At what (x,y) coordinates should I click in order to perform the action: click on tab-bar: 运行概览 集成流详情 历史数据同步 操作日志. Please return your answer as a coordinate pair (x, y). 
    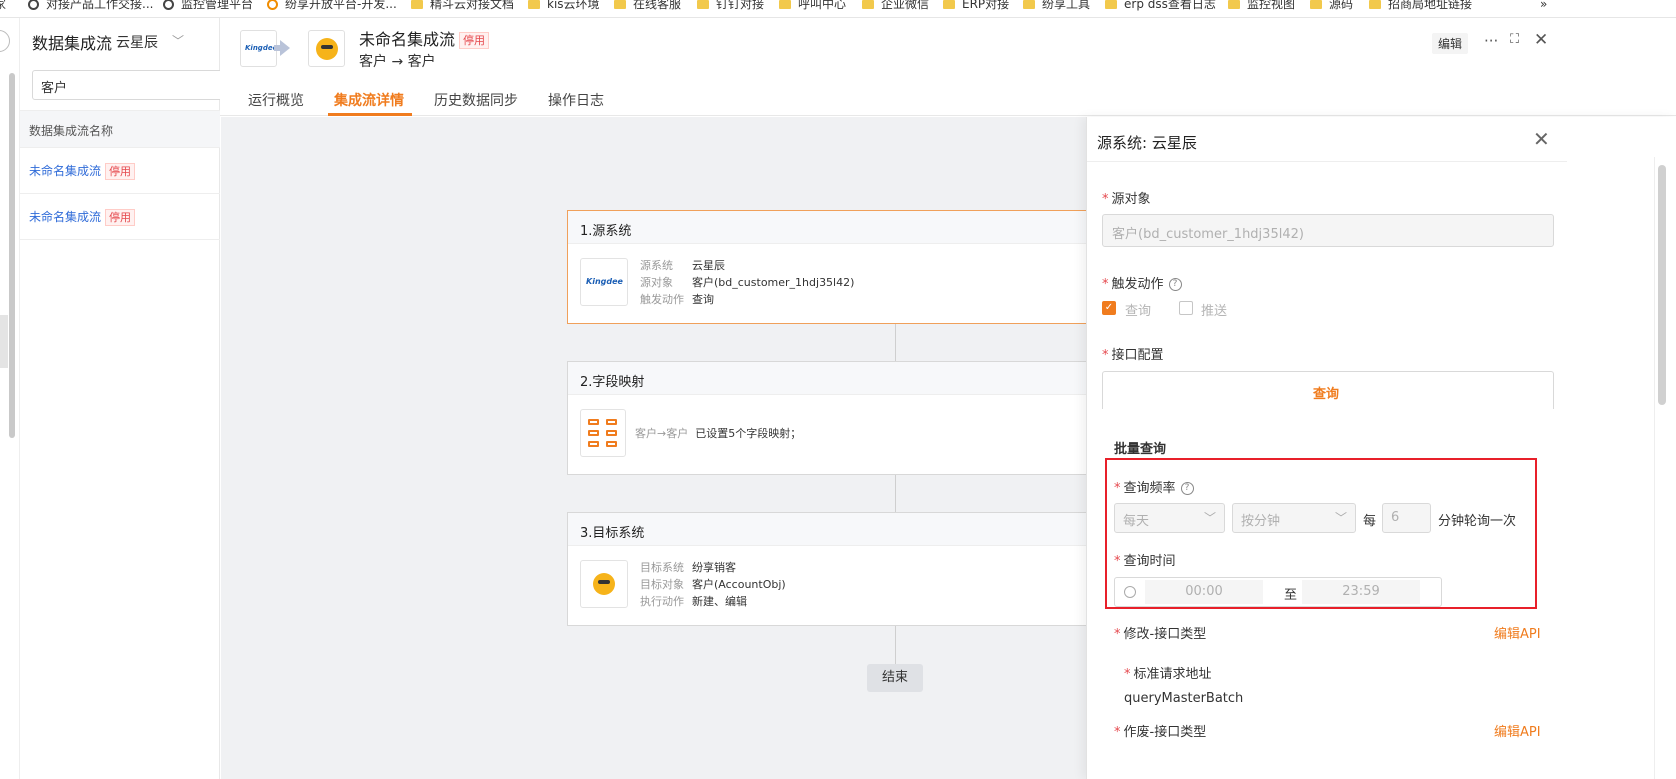
    Looking at the image, I should click on (948, 97).